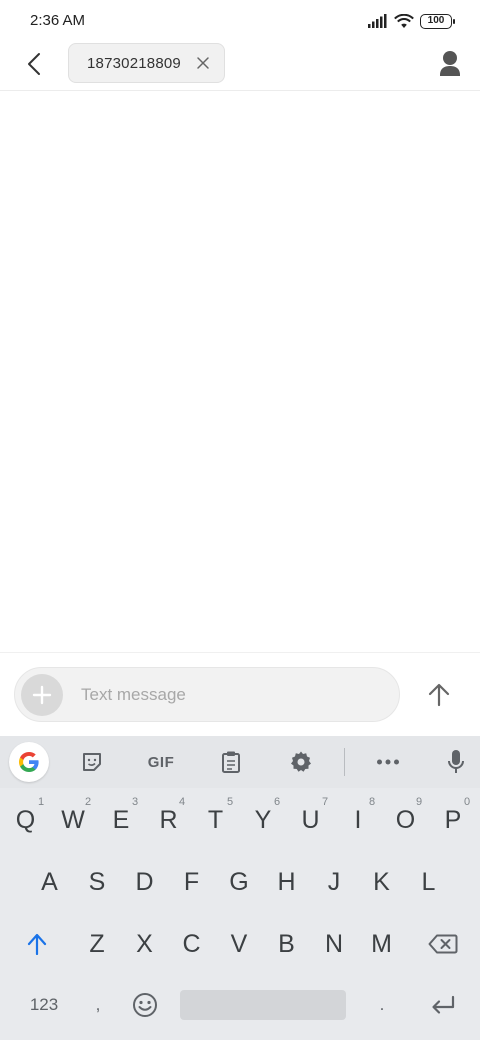  What do you see at coordinates (135, 802) in the screenshot?
I see `key-hint: 3` at bounding box center [135, 802].